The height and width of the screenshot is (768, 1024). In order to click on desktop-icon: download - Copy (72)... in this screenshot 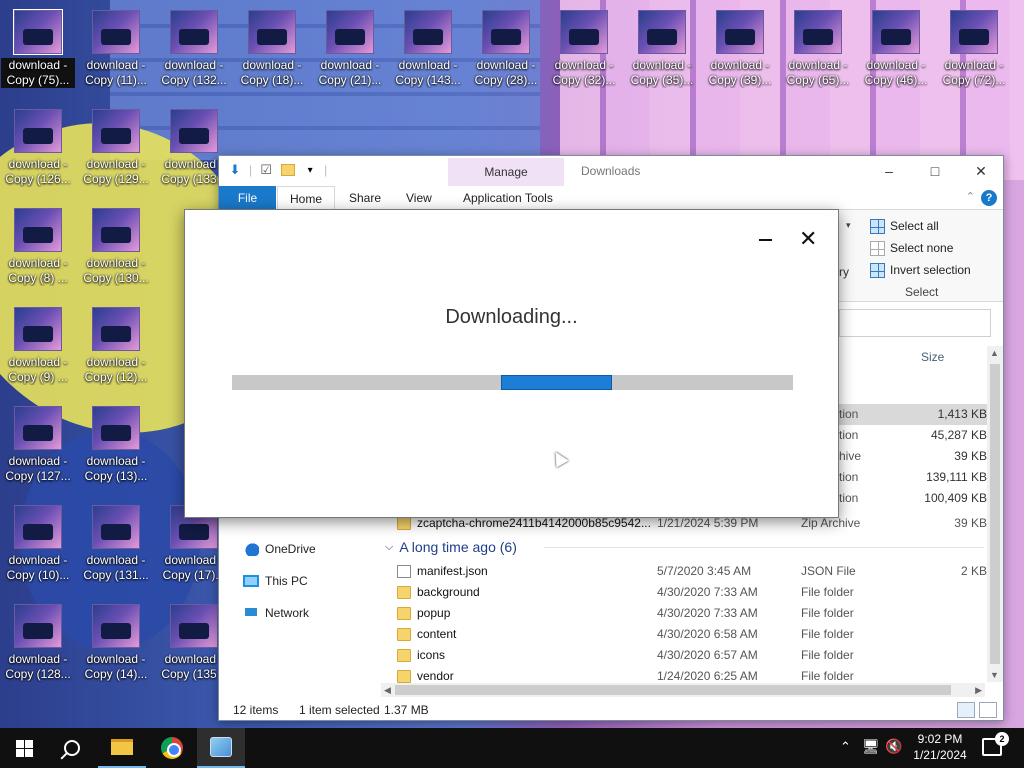, I will do `click(974, 50)`.